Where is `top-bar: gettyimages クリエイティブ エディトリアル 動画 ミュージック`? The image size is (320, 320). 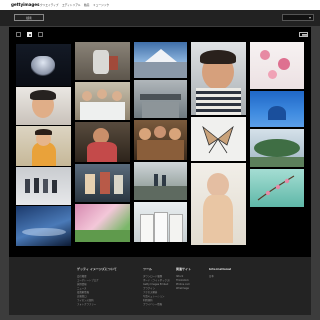 top-bar: gettyimages クリエイティブ エディトリアル 動画 ミュージック is located at coordinates (160, 9).